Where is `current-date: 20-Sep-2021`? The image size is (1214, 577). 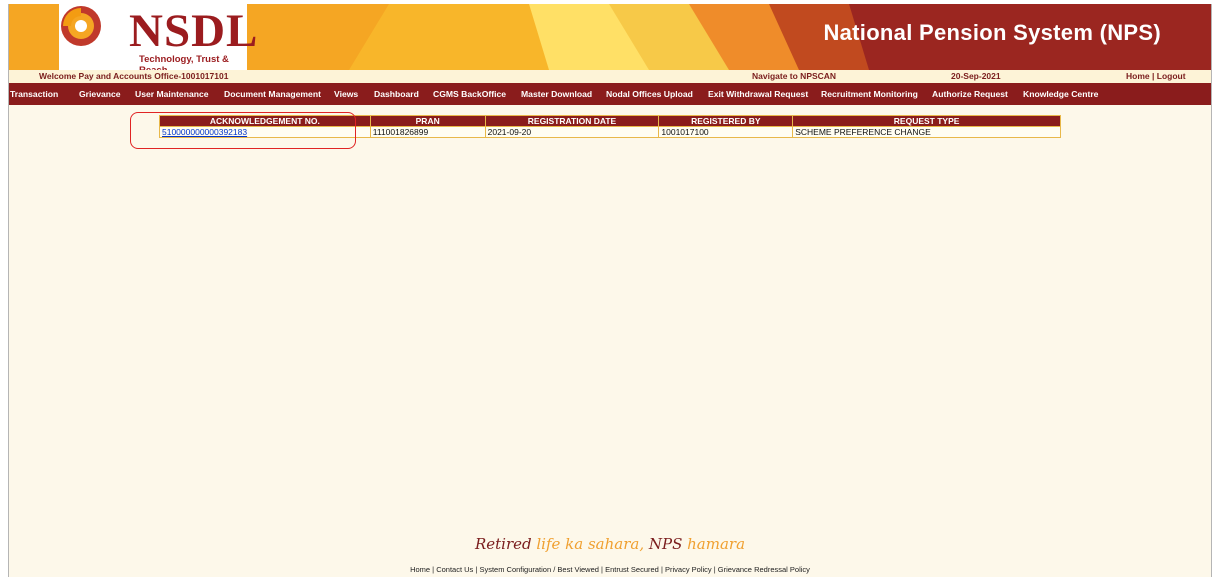 current-date: 20-Sep-2021 is located at coordinates (976, 76).